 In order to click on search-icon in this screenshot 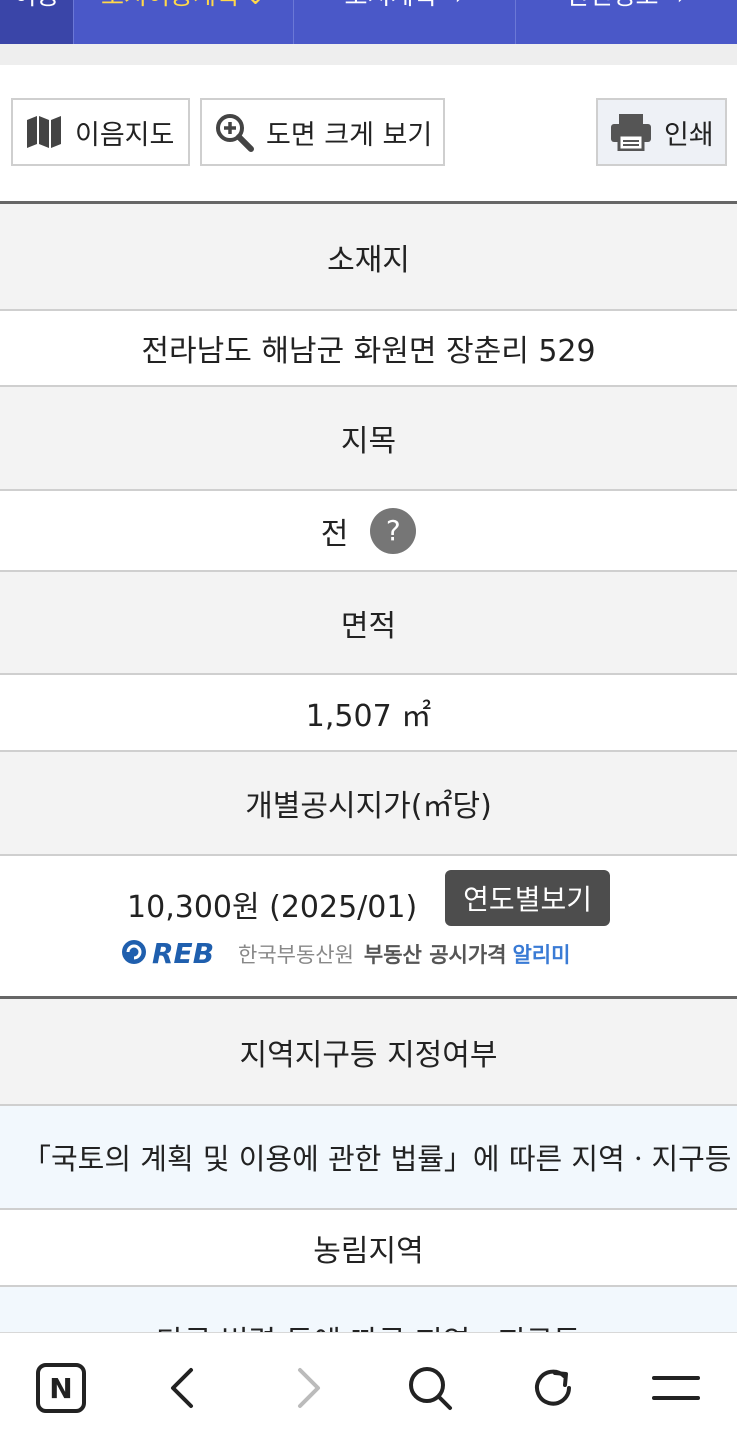, I will do `click(430, 1388)`.